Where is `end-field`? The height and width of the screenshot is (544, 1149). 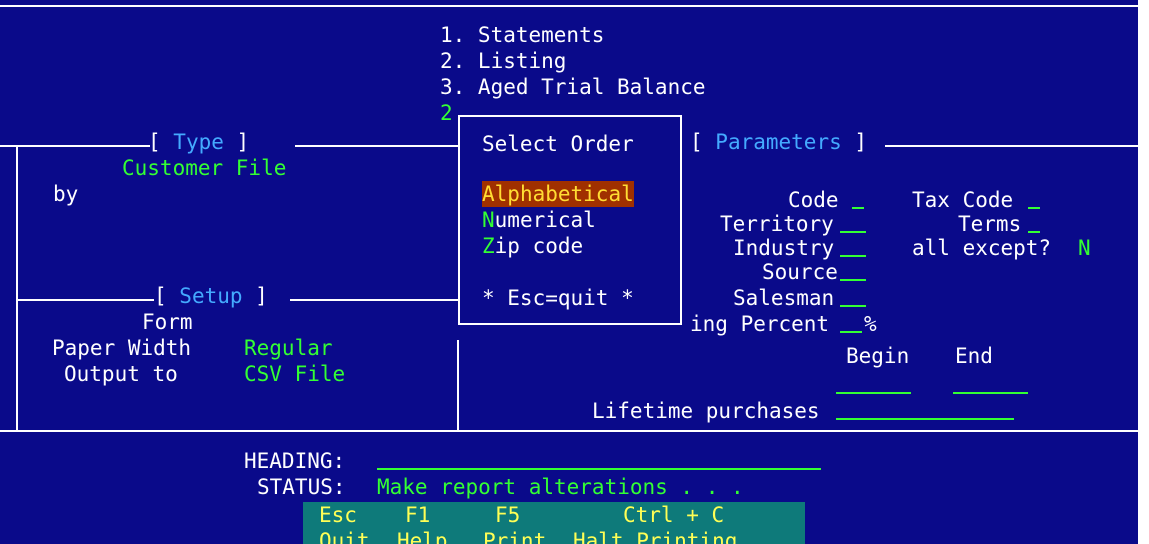 end-field is located at coordinates (990, 393).